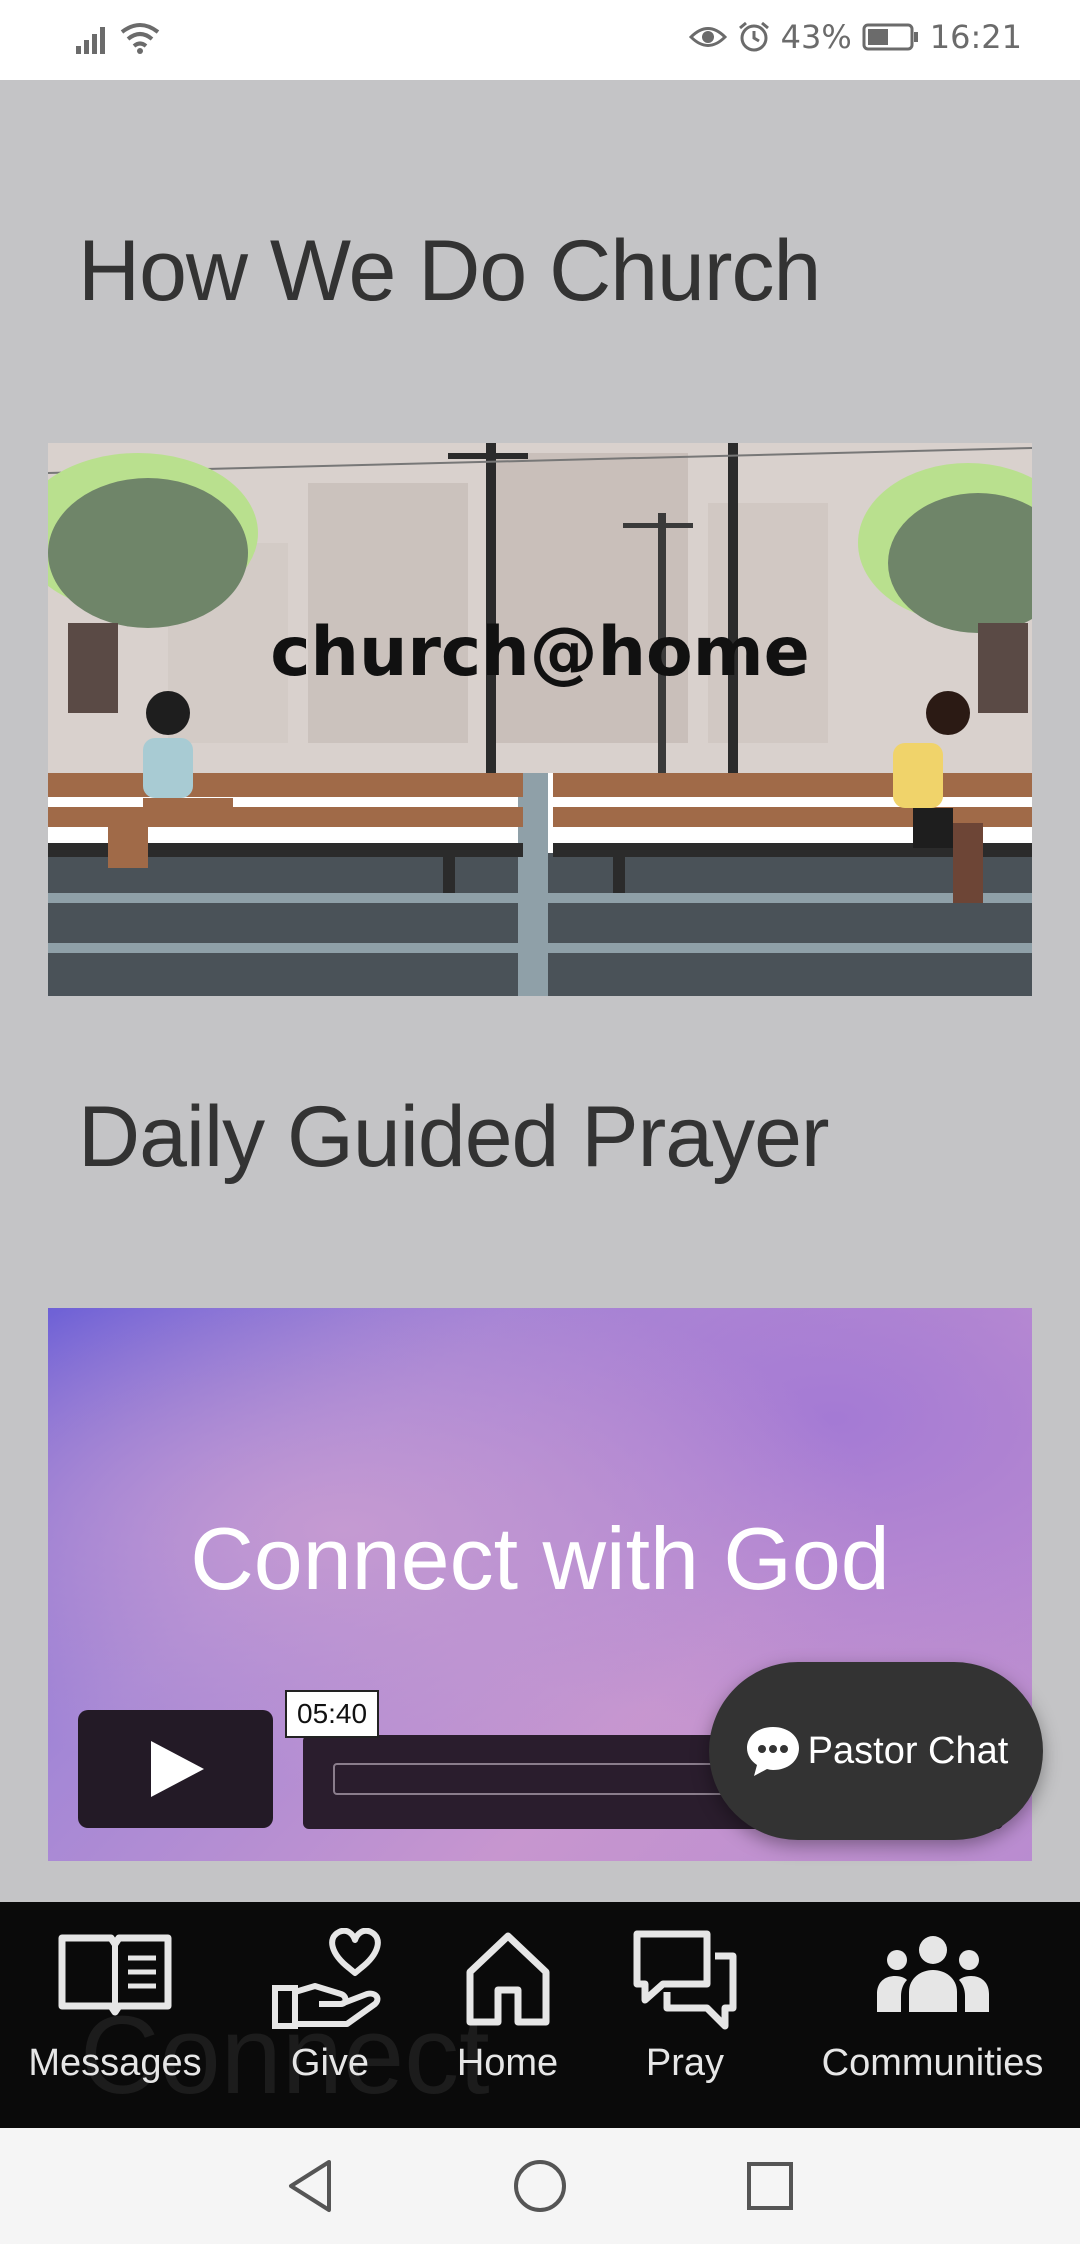 This screenshot has height=2244, width=1080. What do you see at coordinates (449, 271) in the screenshot?
I see `section-title-church: How We Do Church` at bounding box center [449, 271].